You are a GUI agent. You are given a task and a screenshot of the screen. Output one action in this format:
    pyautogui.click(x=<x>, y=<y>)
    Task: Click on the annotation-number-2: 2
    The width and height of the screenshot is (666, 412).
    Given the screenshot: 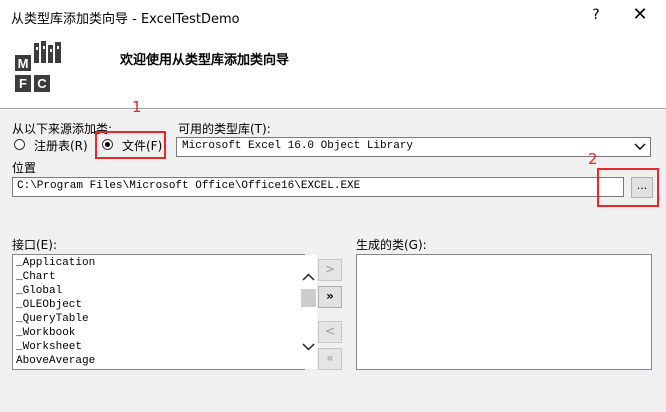 What is the action you would take?
    pyautogui.click(x=593, y=159)
    